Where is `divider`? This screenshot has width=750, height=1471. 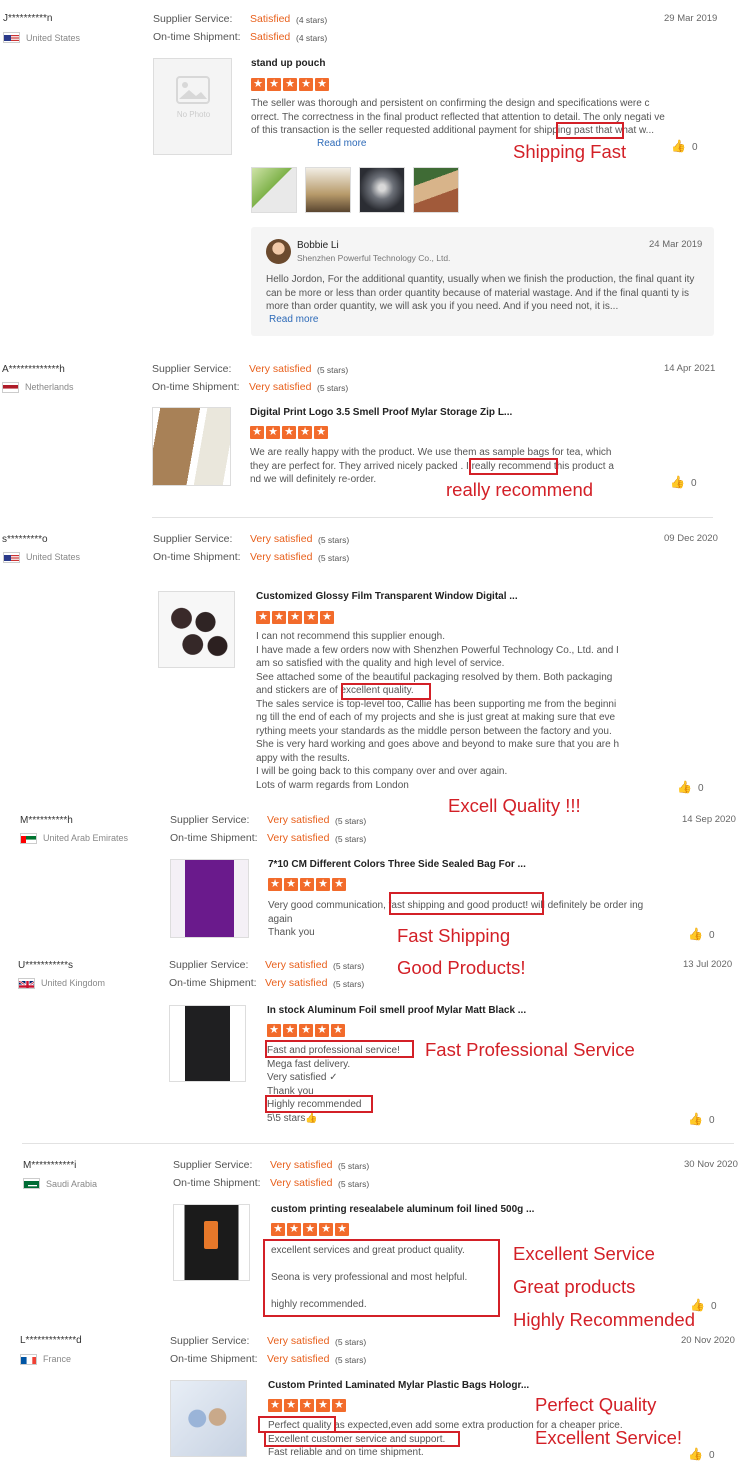 divider is located at coordinates (378, 1143).